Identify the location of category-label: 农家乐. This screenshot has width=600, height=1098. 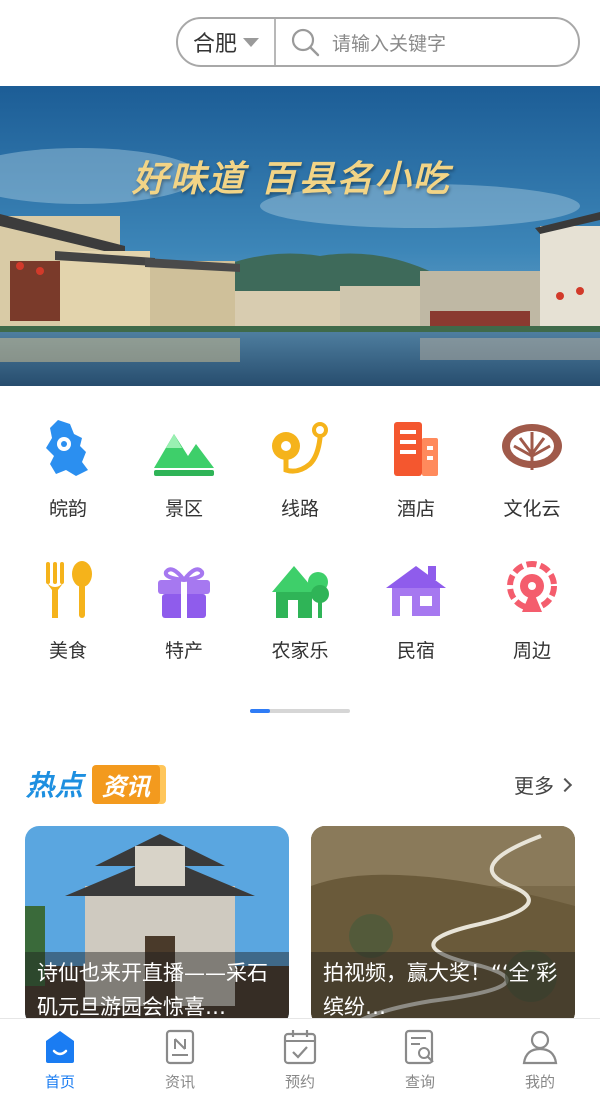
(300, 651).